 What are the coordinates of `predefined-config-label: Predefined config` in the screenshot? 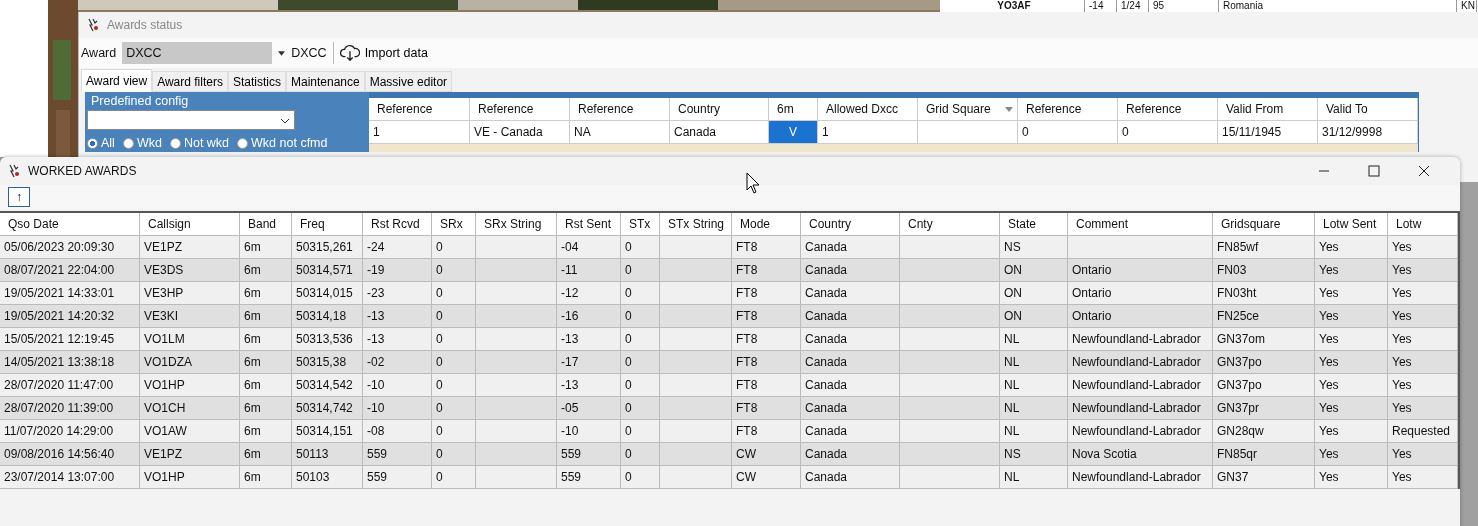 It's located at (140, 101).